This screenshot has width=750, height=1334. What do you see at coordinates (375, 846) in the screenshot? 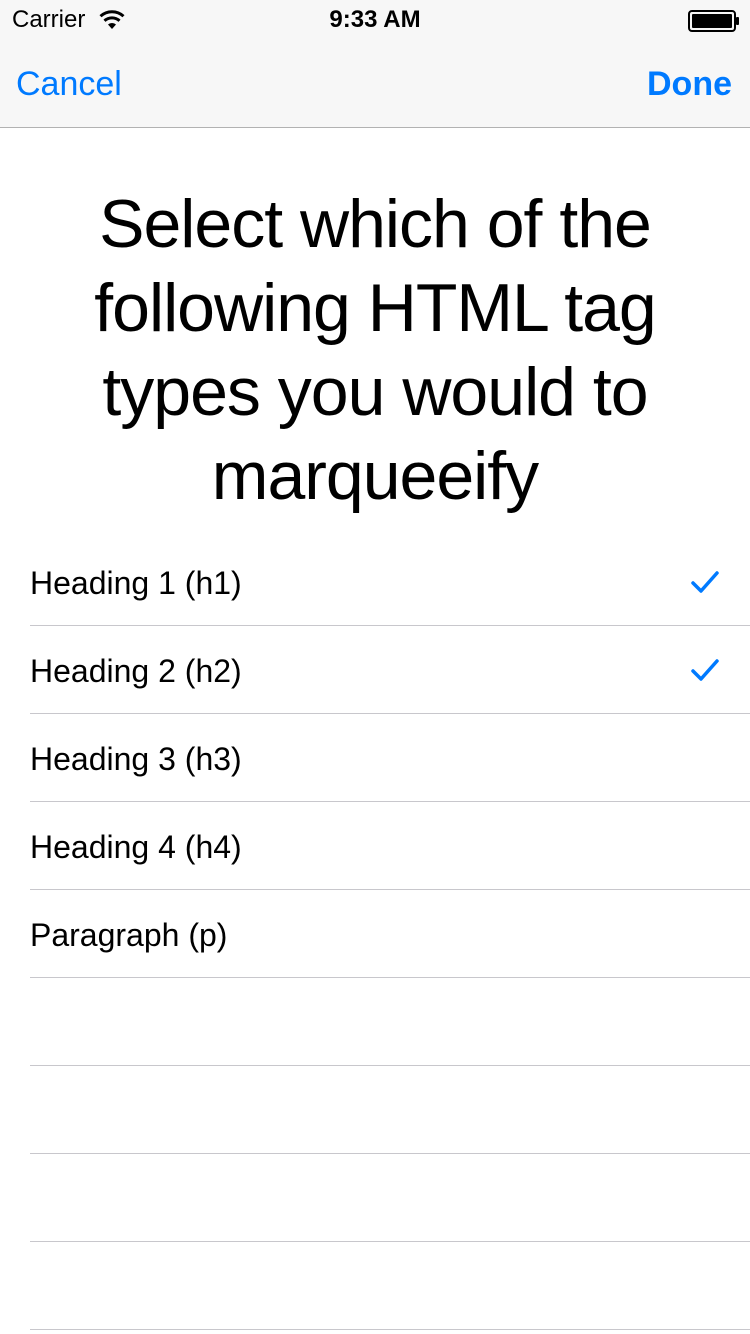
I see `list-item-h4: Heading 4 (h4)` at bounding box center [375, 846].